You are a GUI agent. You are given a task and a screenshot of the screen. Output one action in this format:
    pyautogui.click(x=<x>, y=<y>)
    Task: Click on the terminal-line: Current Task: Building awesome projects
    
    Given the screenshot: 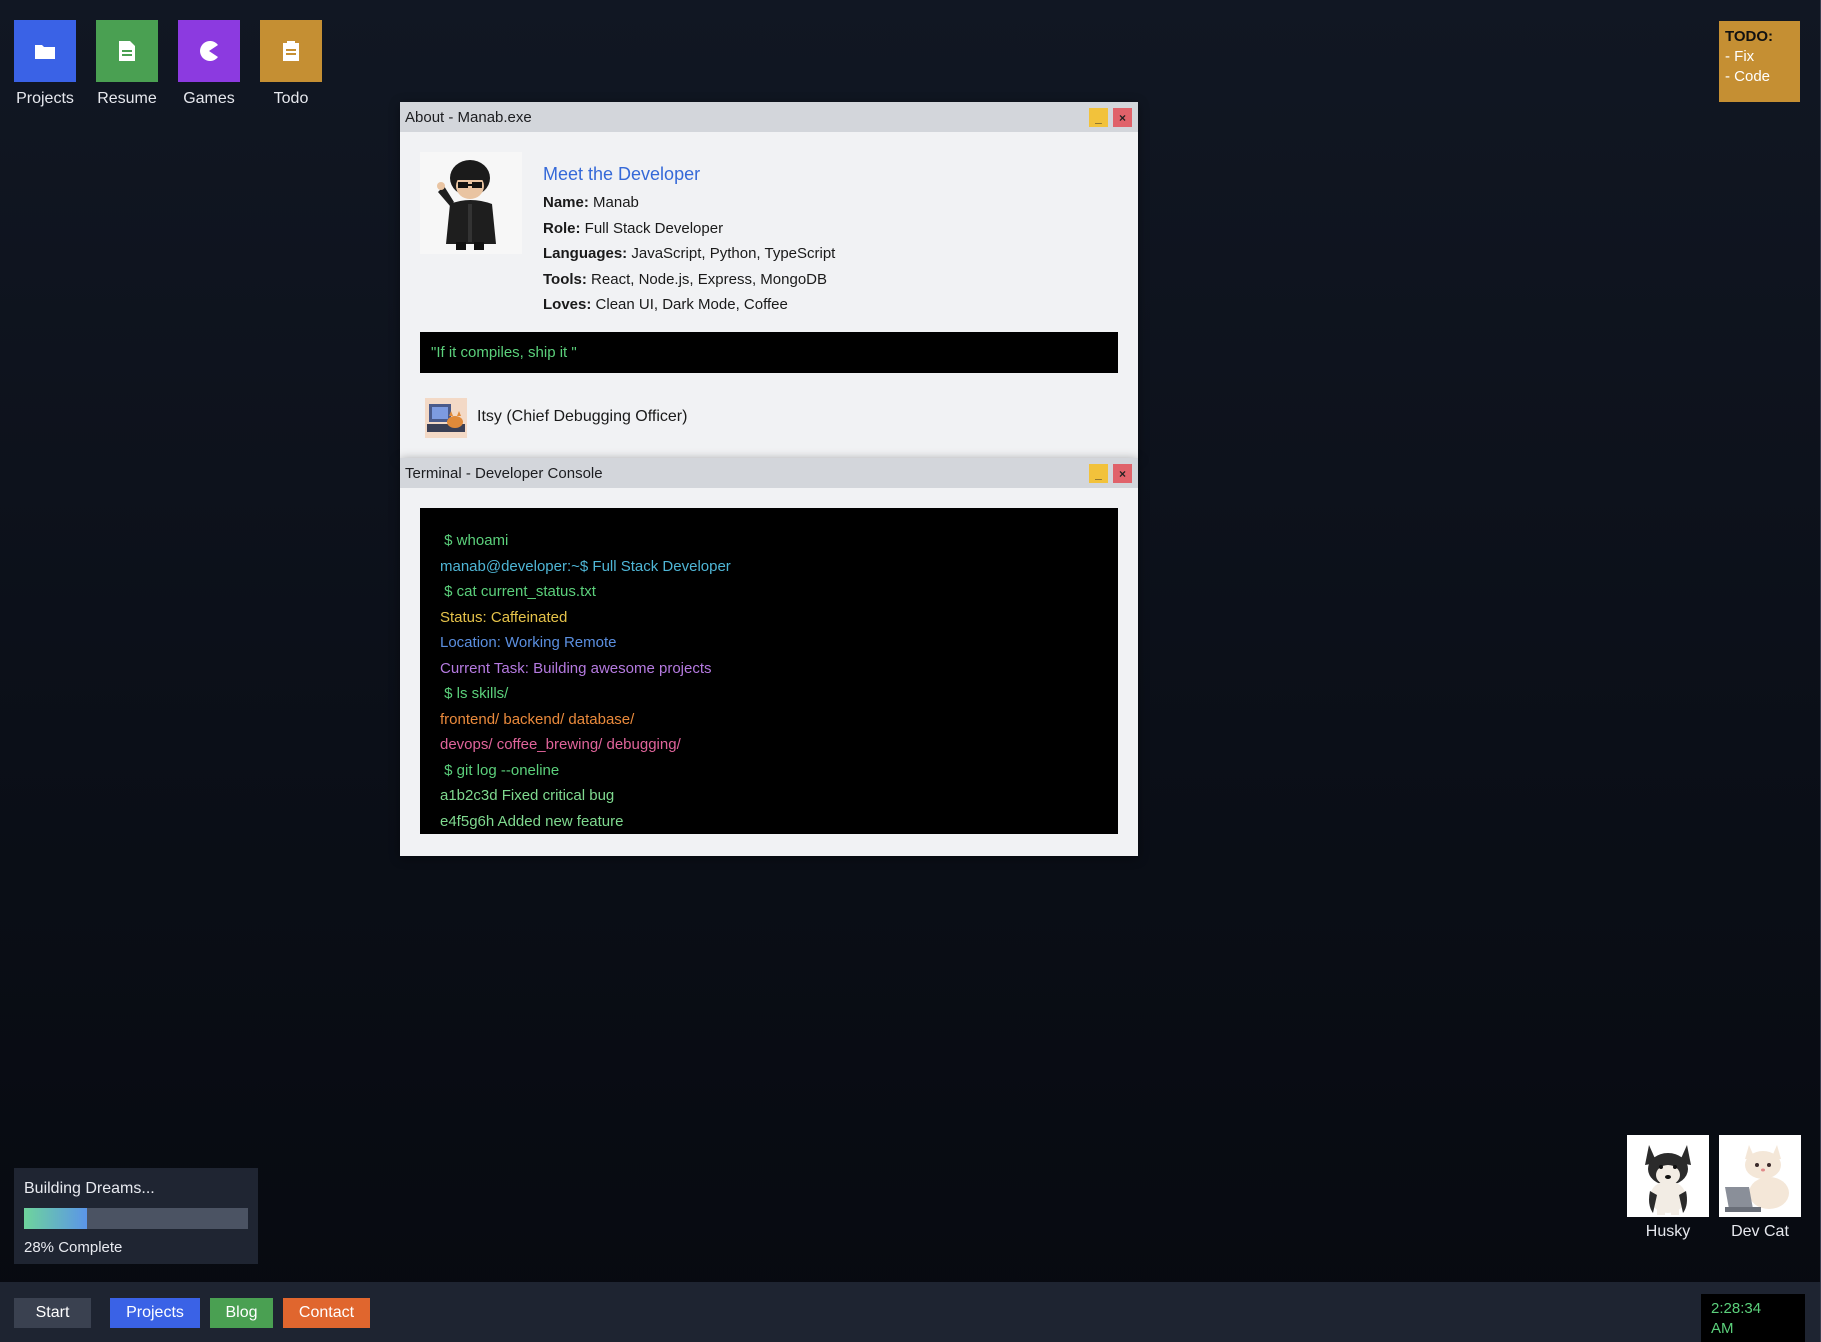 What is the action you would take?
    pyautogui.click(x=576, y=668)
    